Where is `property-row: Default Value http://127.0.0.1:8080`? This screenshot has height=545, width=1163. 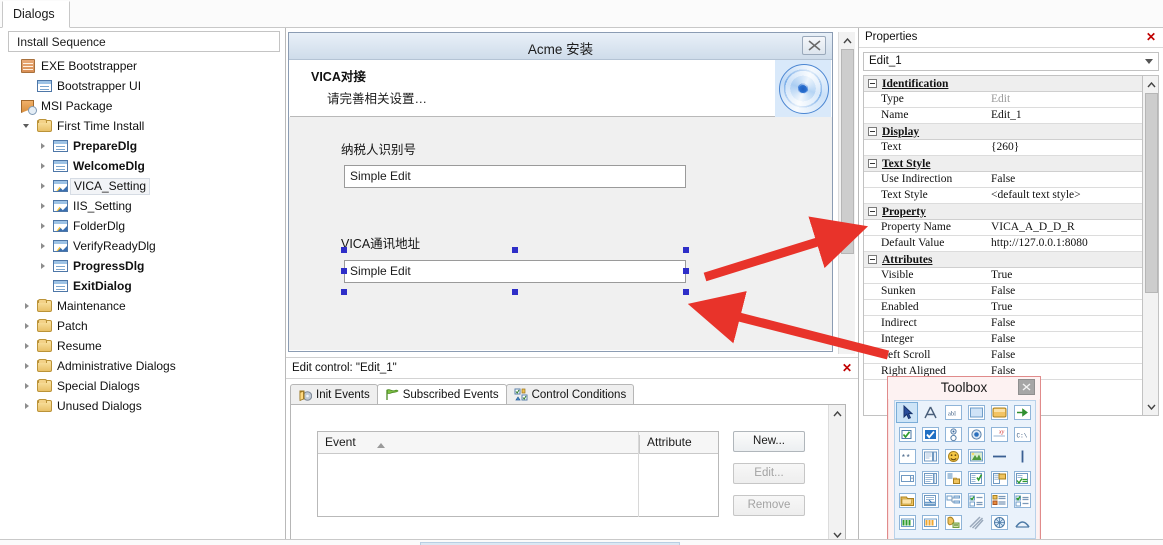 property-row: Default Value http://127.0.0.1:8080 is located at coordinates (1011, 244).